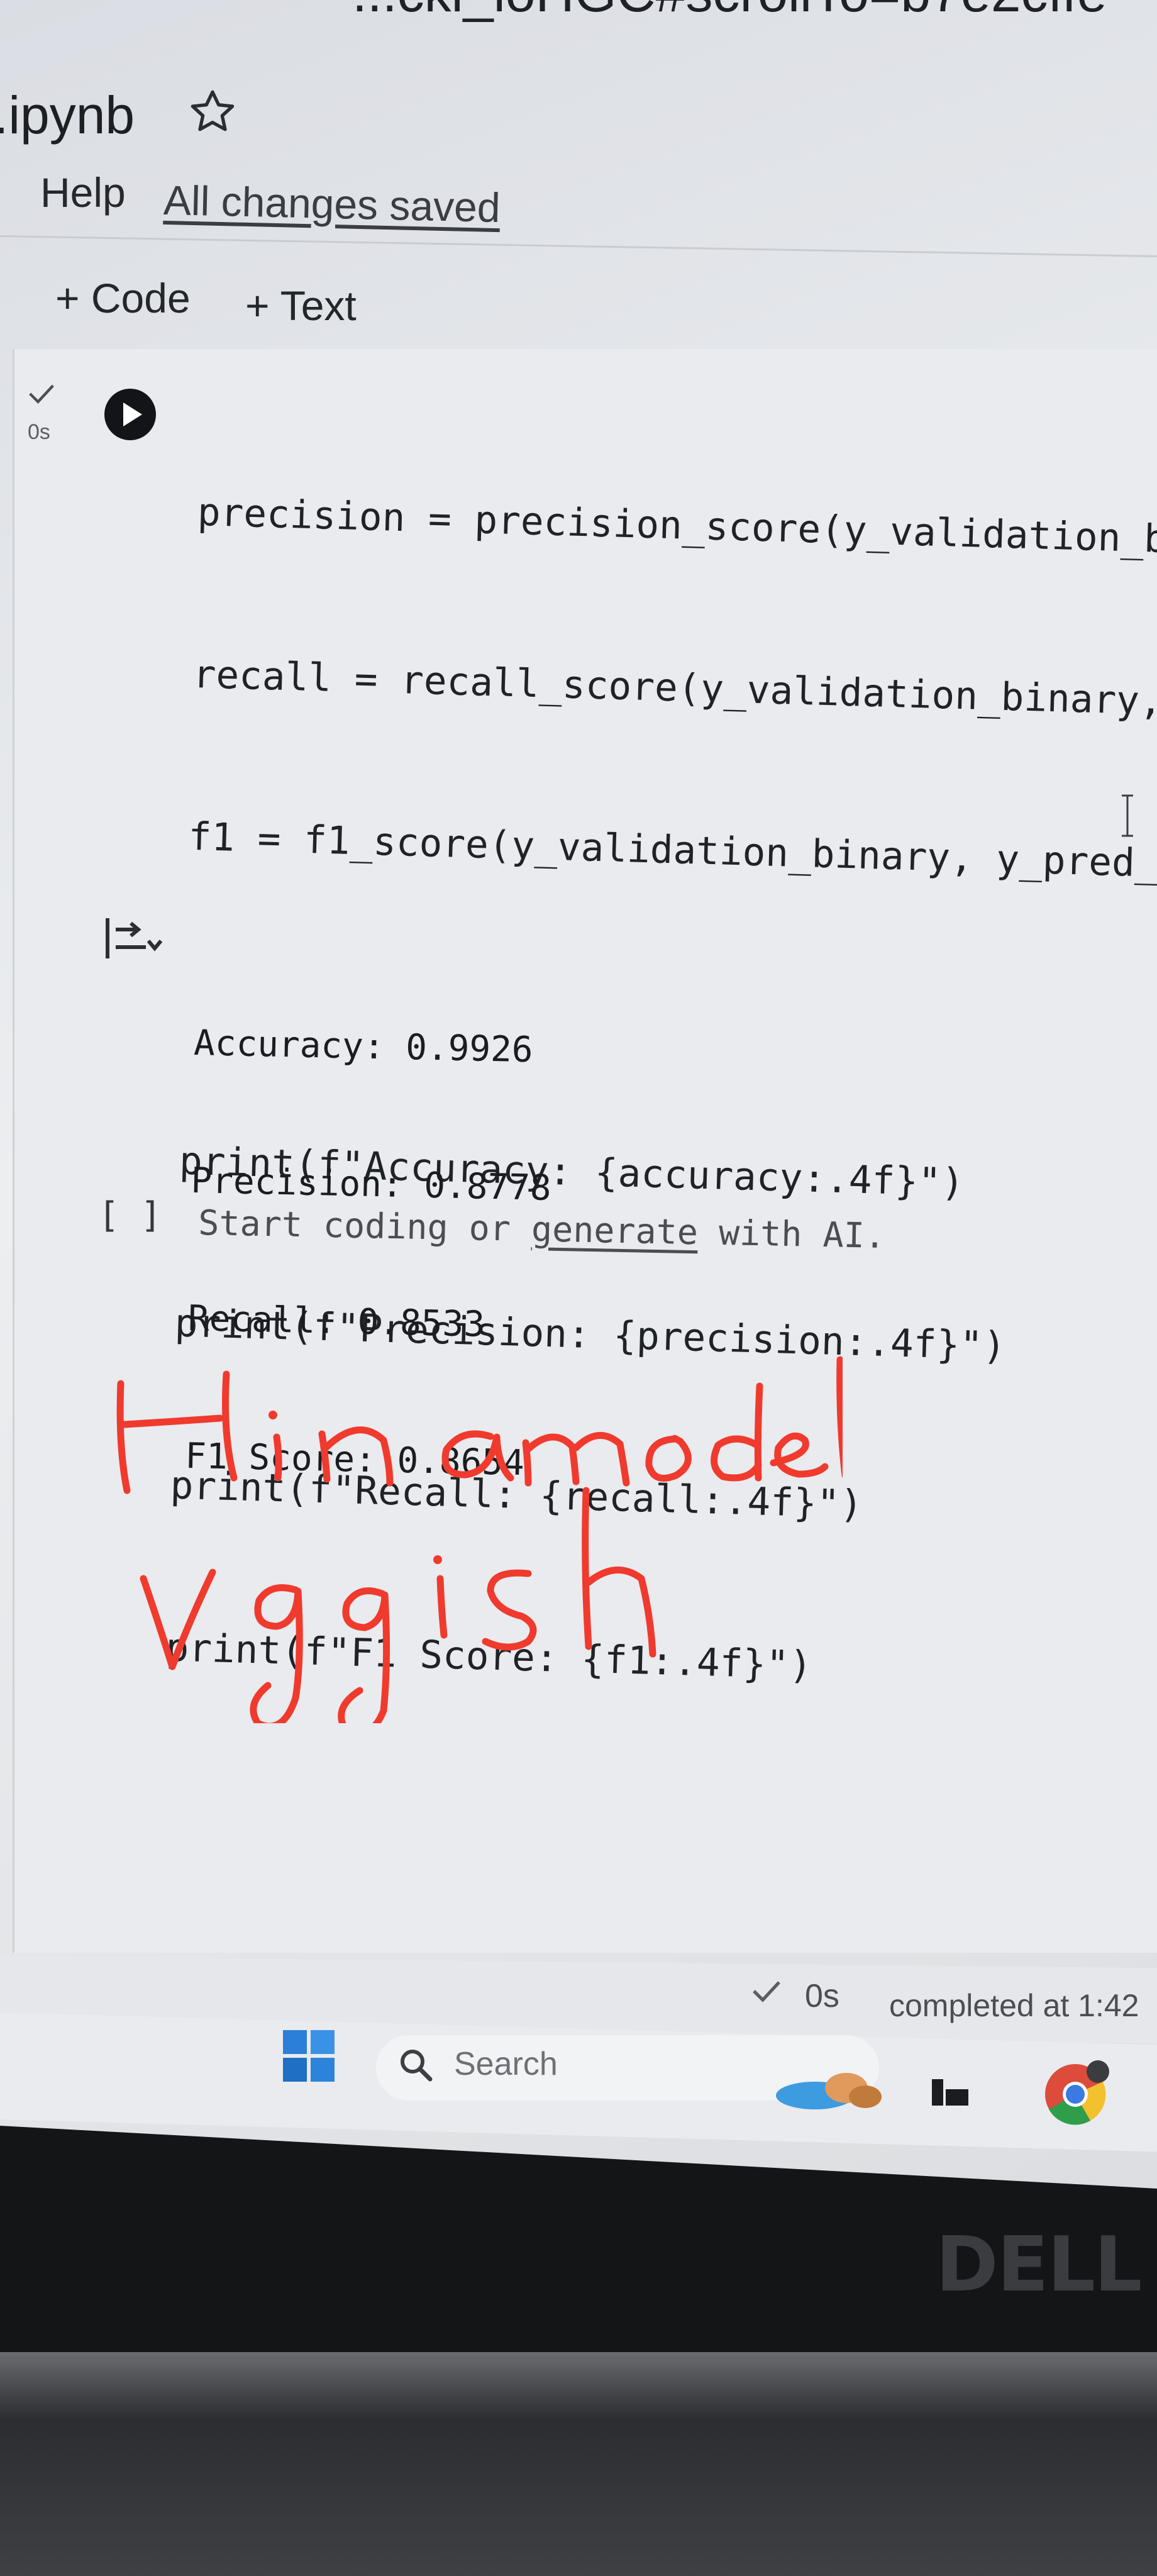 The height and width of the screenshot is (2576, 1157). What do you see at coordinates (332, 203) in the screenshot?
I see `save-status: All changes saved` at bounding box center [332, 203].